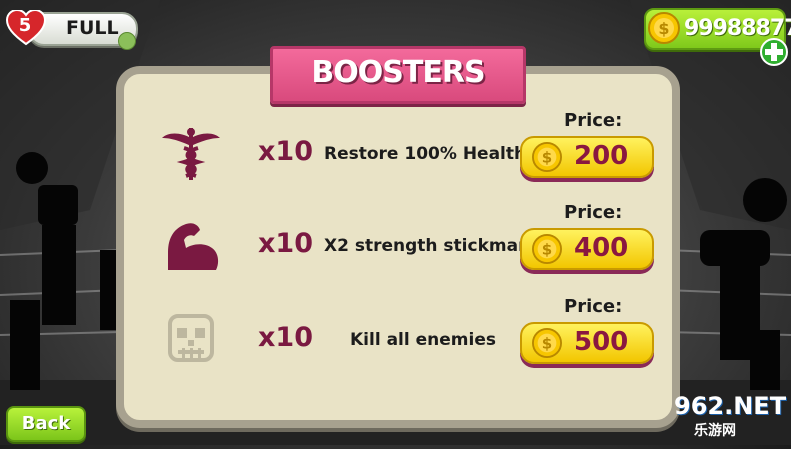  What do you see at coordinates (715, 35) in the screenshot?
I see `coin-balance: $ 99988877` at bounding box center [715, 35].